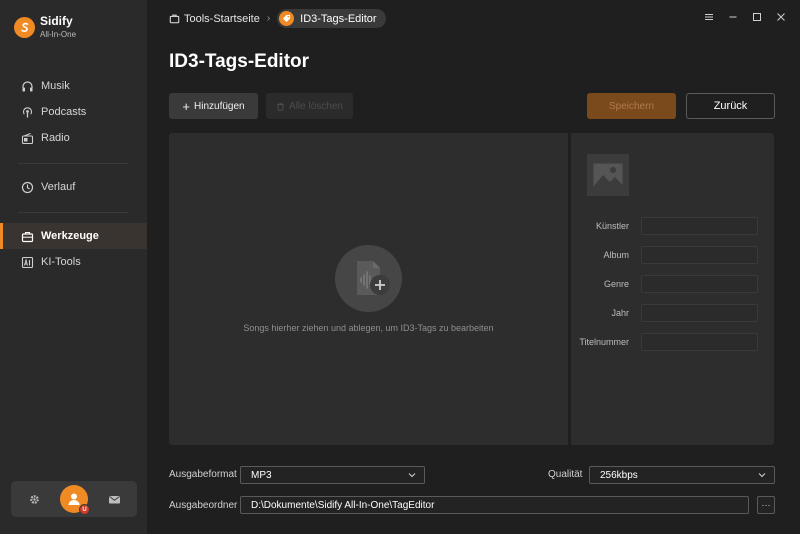 This screenshot has height=534, width=800. I want to click on breadcrumb-current-label: ID3-Tags-Editor, so click(338, 18).